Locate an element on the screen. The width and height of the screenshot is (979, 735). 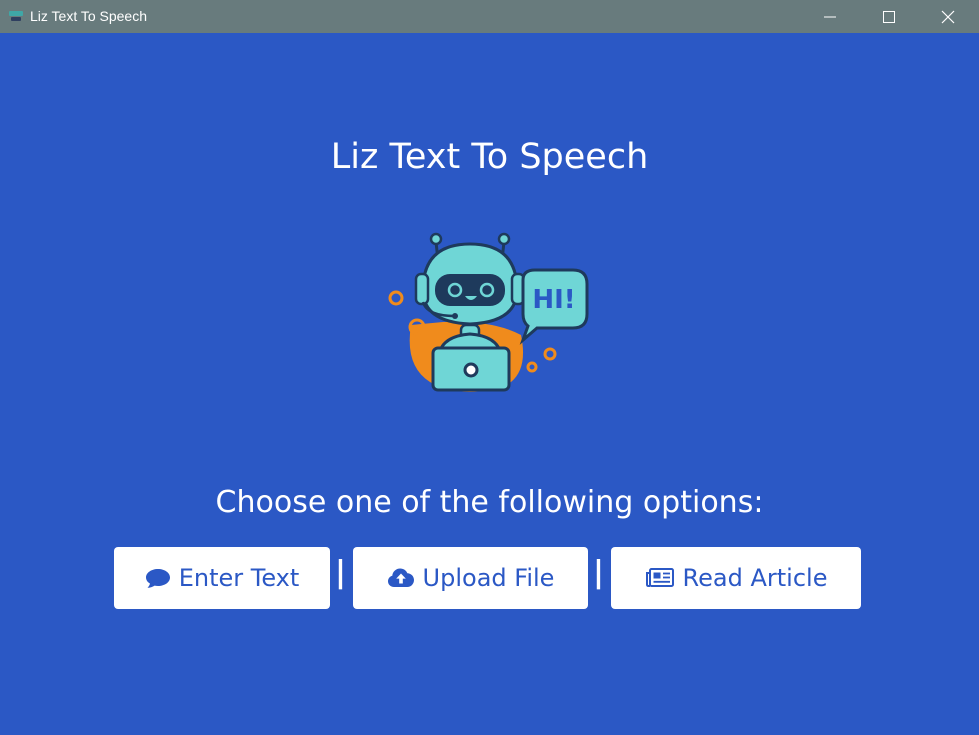
read-article-button: Read Article is located at coordinates (736, 578).